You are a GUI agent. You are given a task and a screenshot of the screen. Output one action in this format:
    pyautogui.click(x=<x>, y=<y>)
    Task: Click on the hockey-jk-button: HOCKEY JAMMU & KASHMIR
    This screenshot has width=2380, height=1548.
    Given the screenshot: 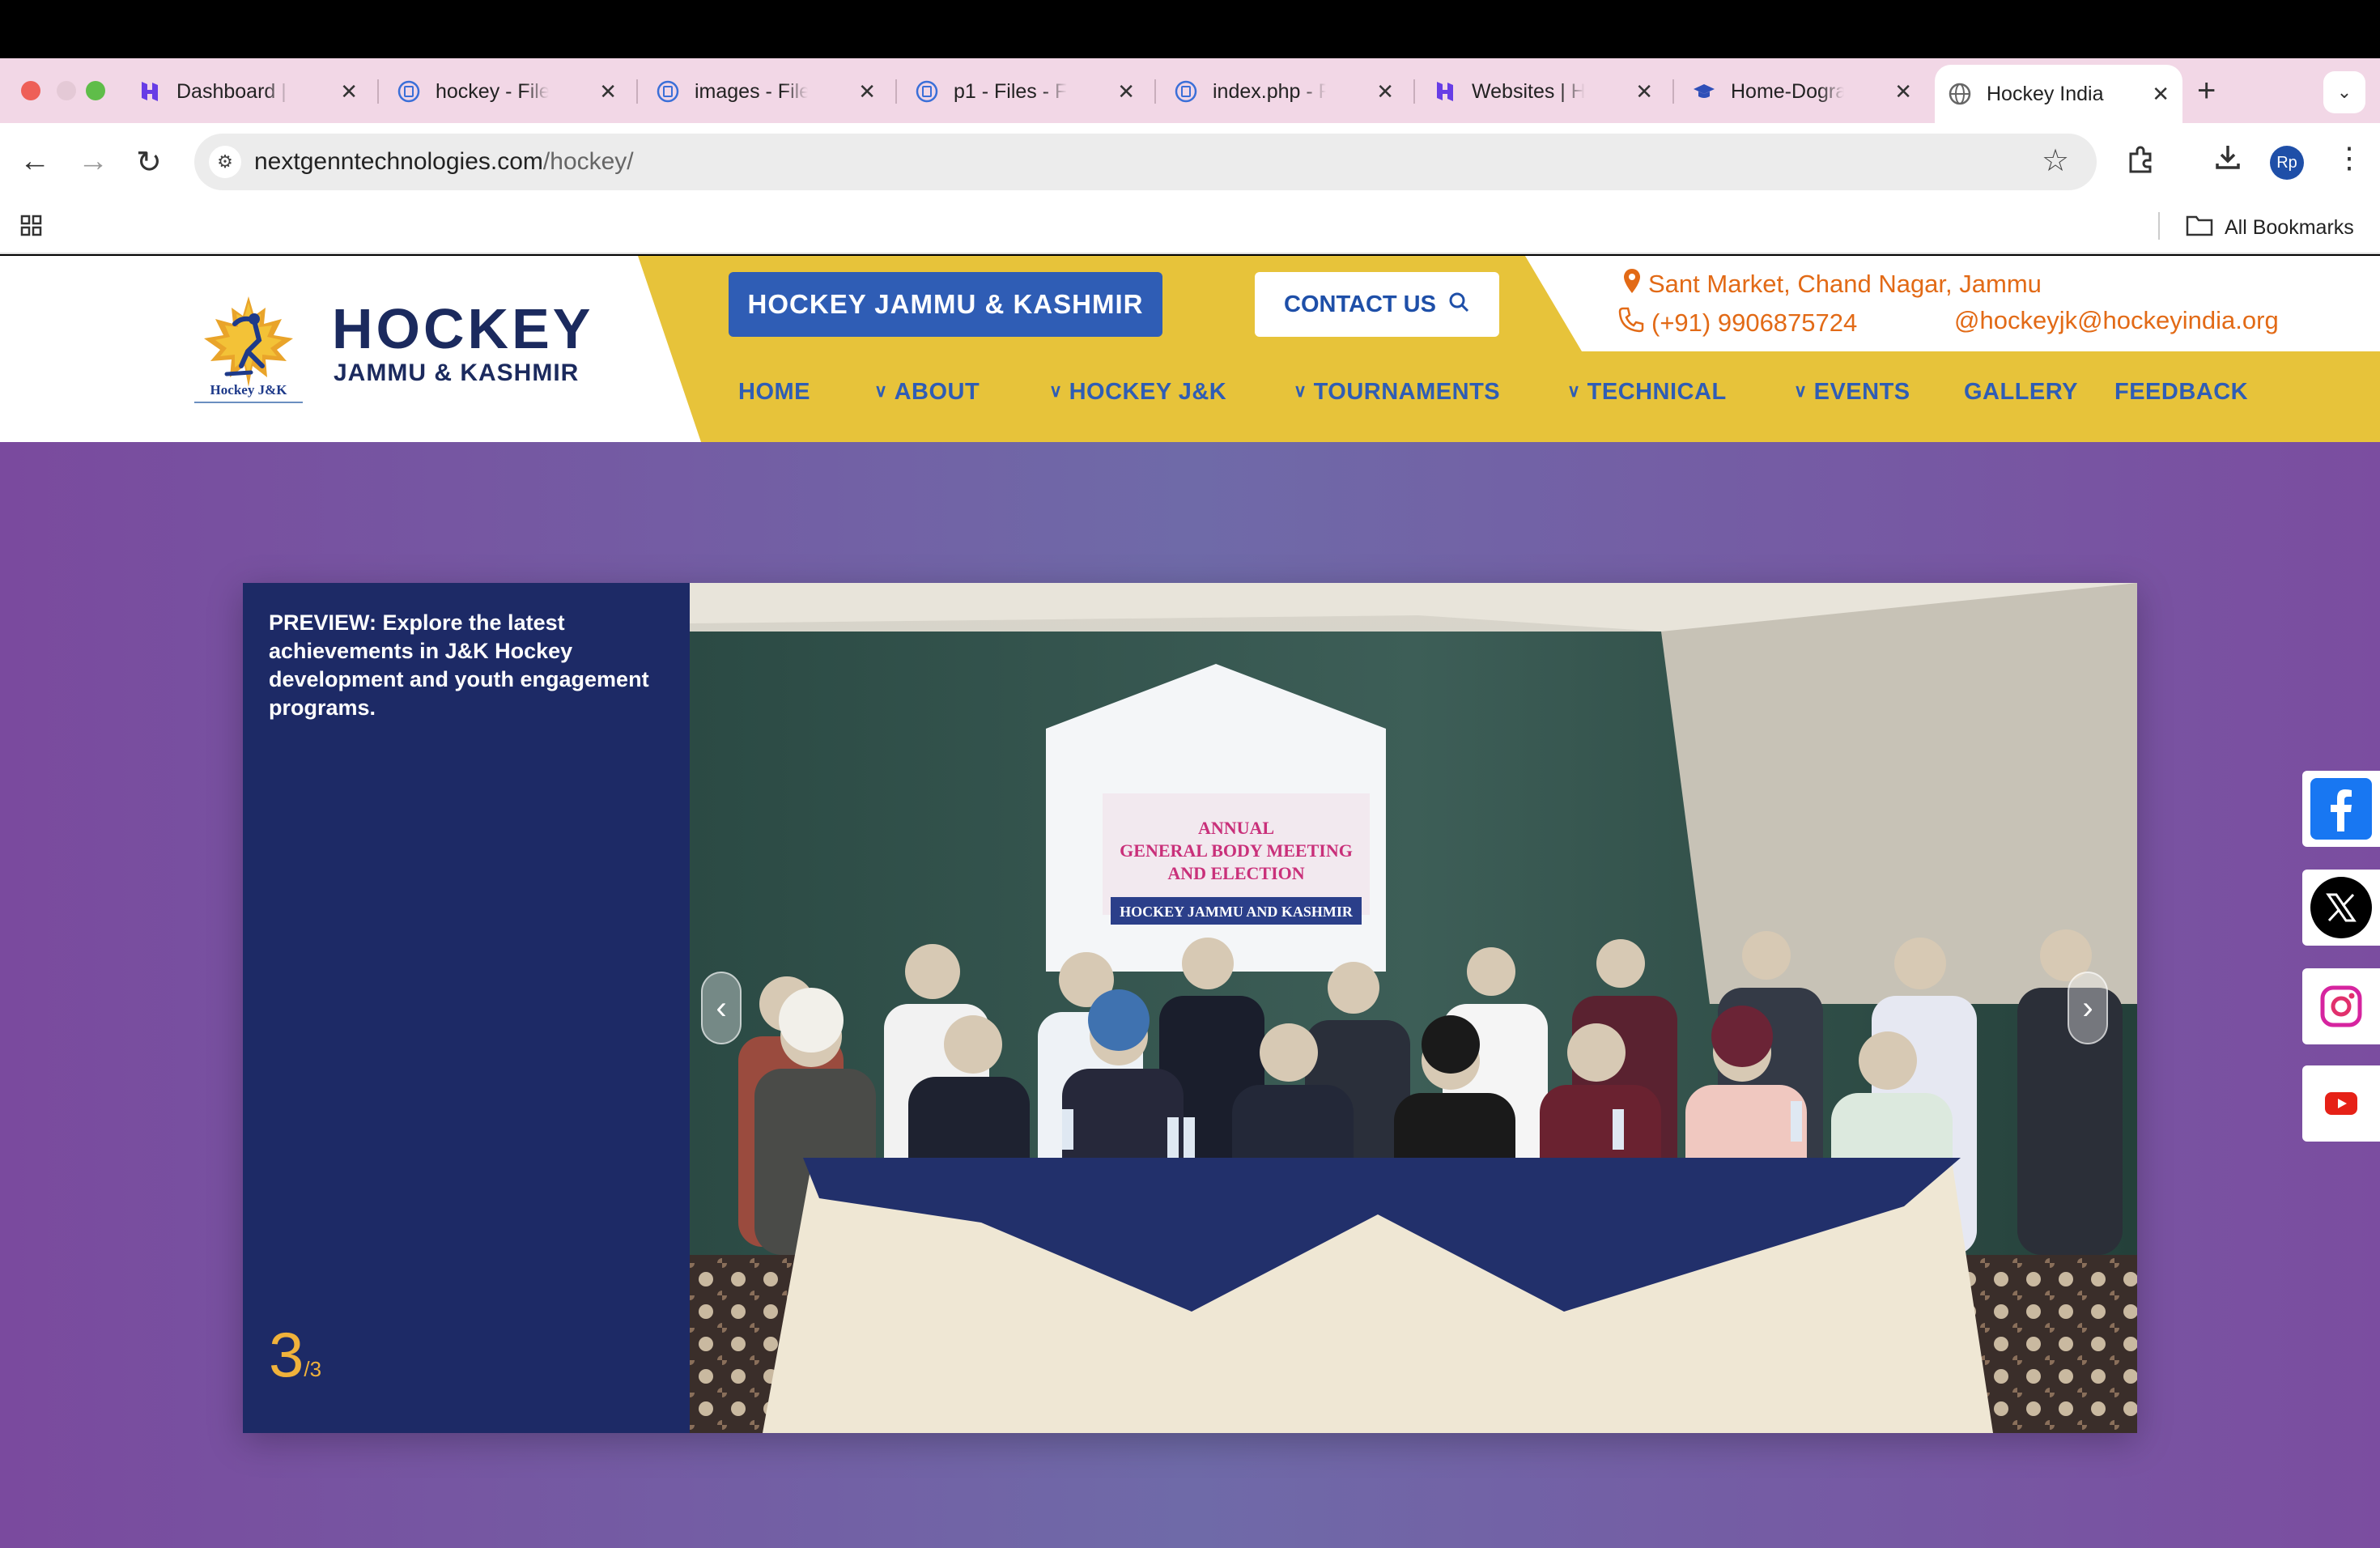 What is the action you would take?
    pyautogui.click(x=945, y=305)
    